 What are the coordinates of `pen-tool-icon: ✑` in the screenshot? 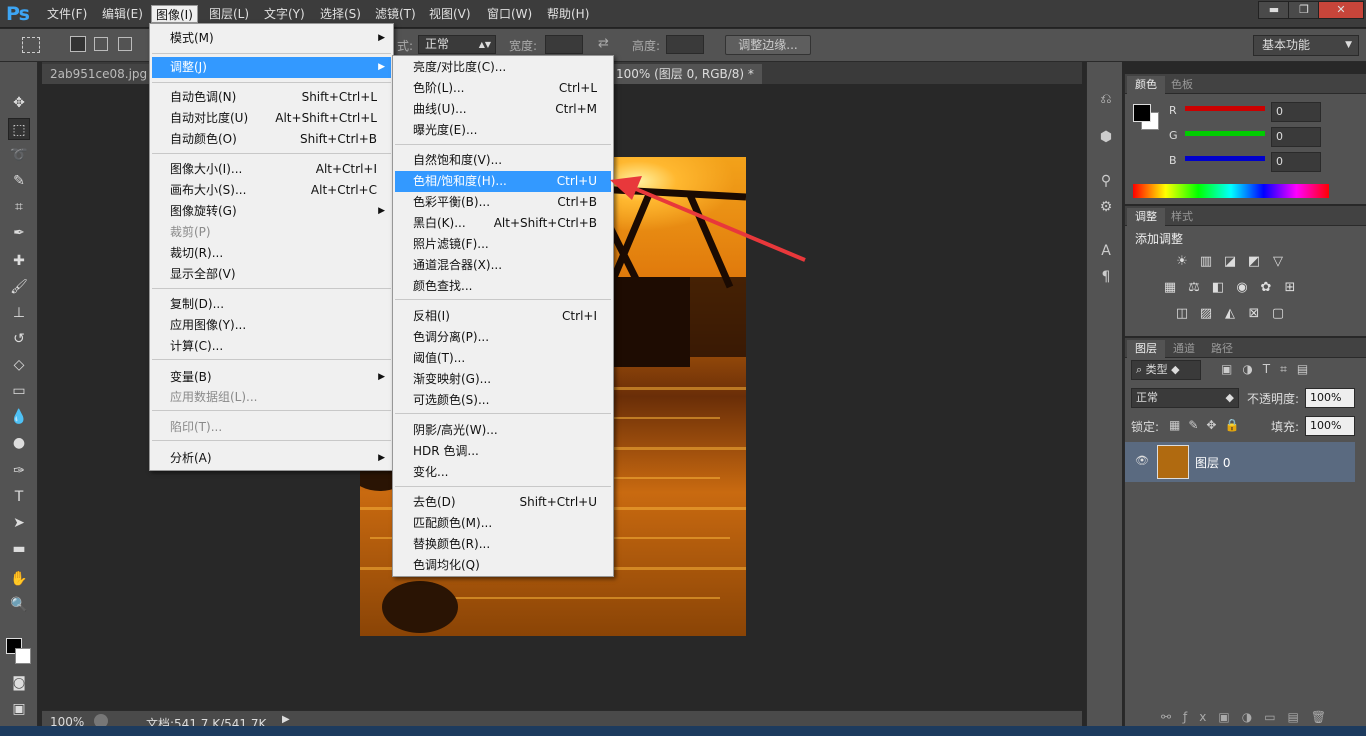 It's located at (19, 471).